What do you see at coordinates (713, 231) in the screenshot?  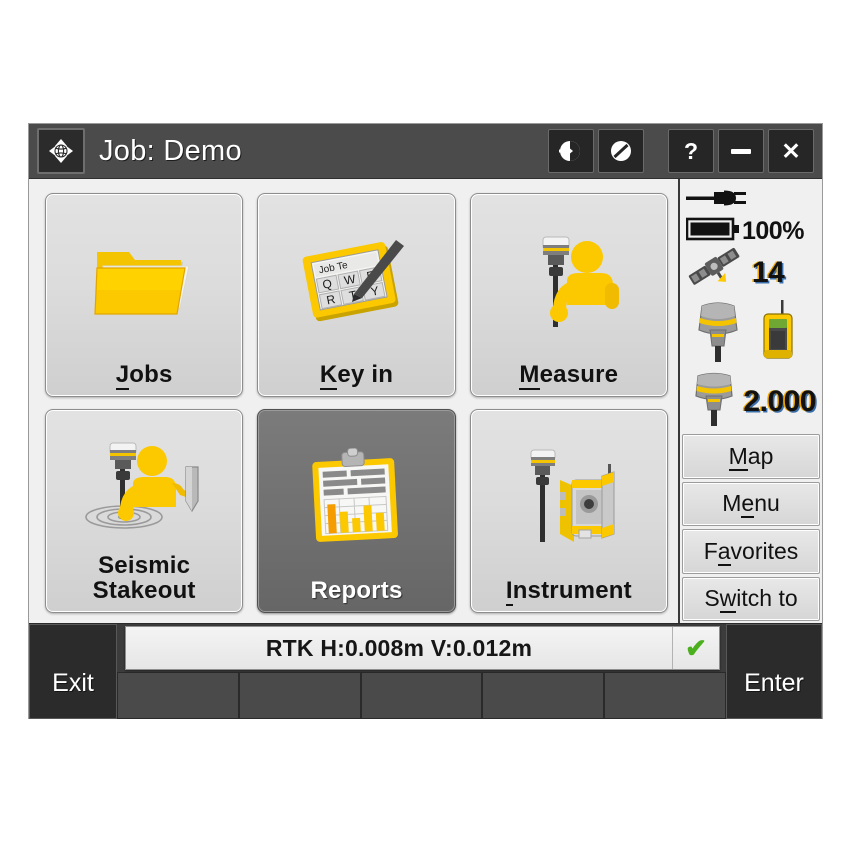 I see `battery-full-icon` at bounding box center [713, 231].